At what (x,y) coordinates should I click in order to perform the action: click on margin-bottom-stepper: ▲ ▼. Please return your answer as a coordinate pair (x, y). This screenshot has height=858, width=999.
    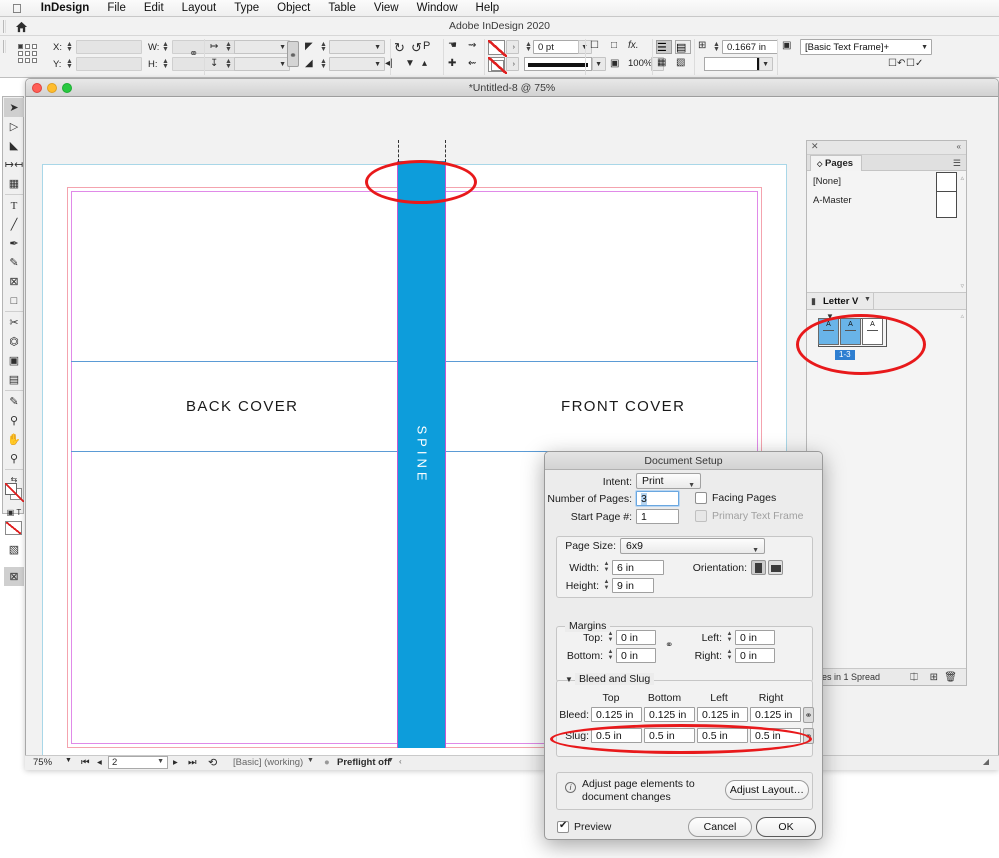
    Looking at the image, I should click on (610, 655).